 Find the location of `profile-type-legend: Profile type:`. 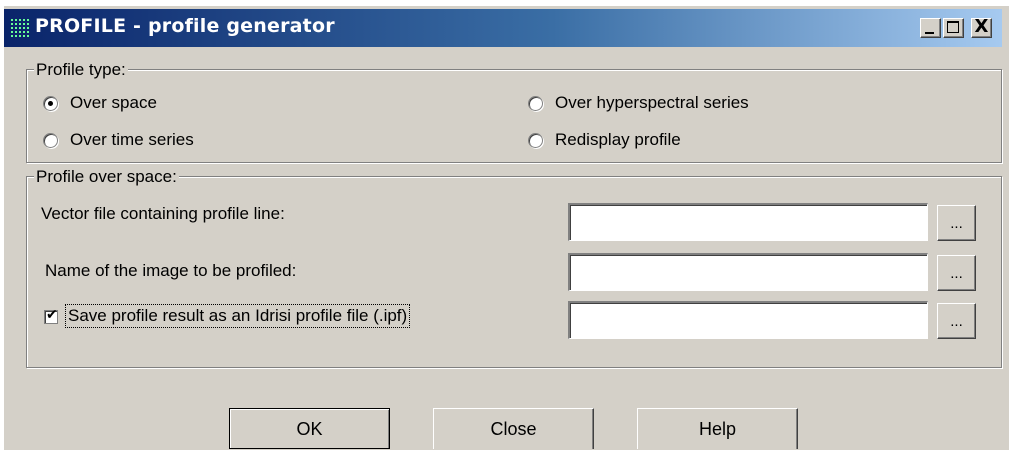

profile-type-legend: Profile type: is located at coordinates (81, 70).